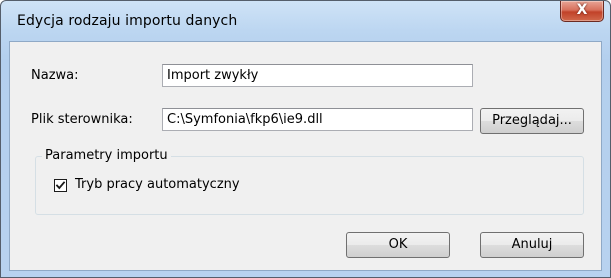 This screenshot has height=278, width=611. I want to click on driver-file-label: Plik sterownika:, so click(82, 119).